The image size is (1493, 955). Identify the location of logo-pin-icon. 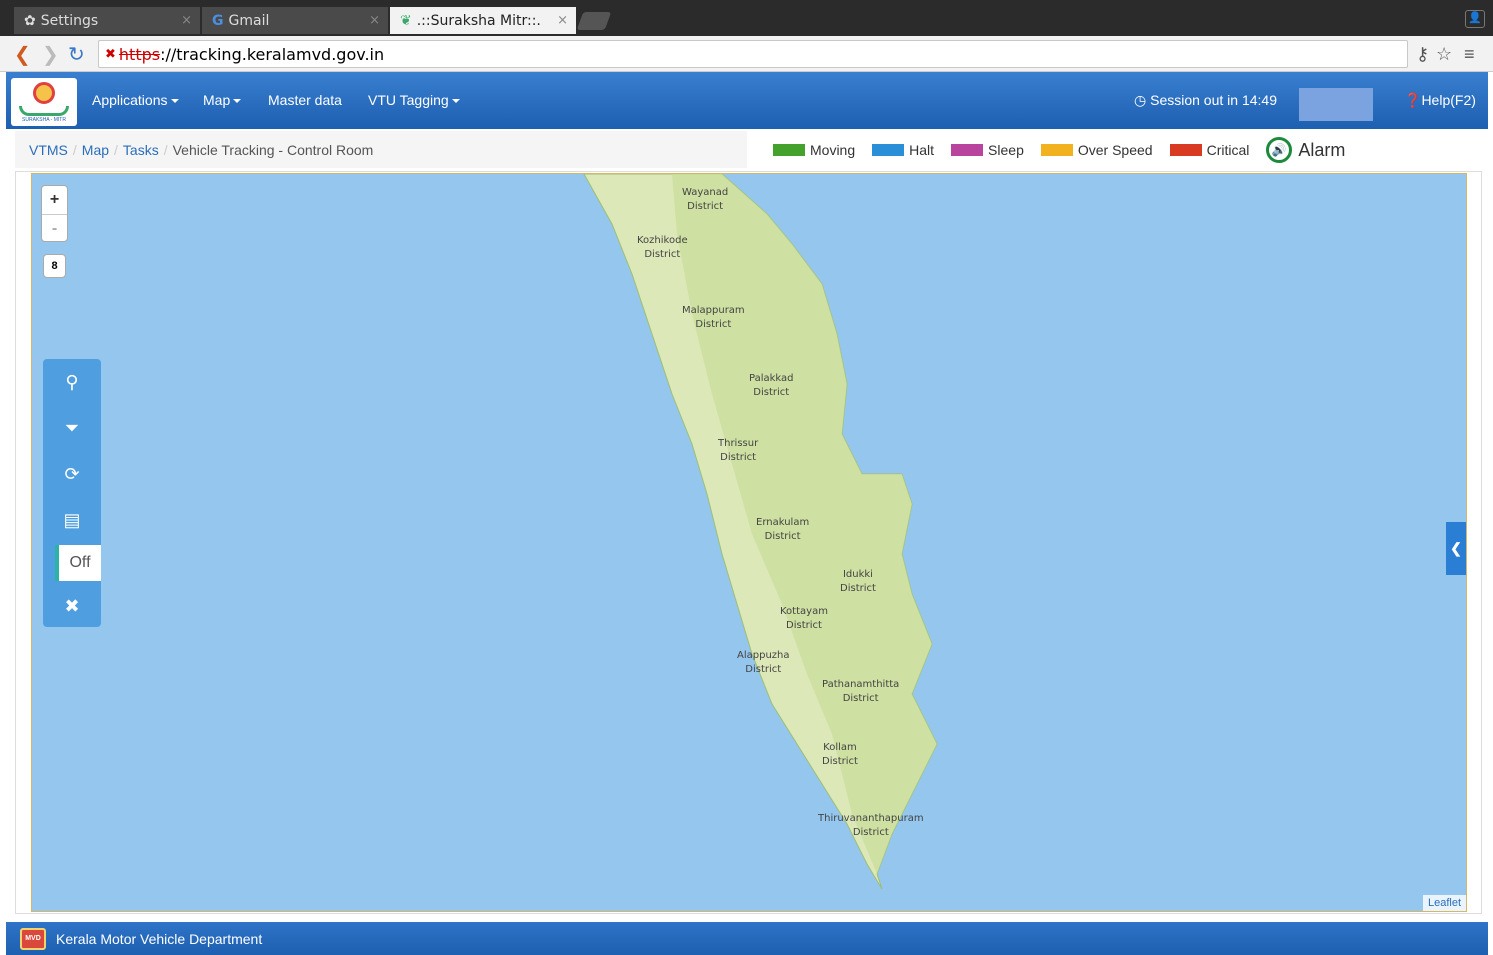
(44, 92).